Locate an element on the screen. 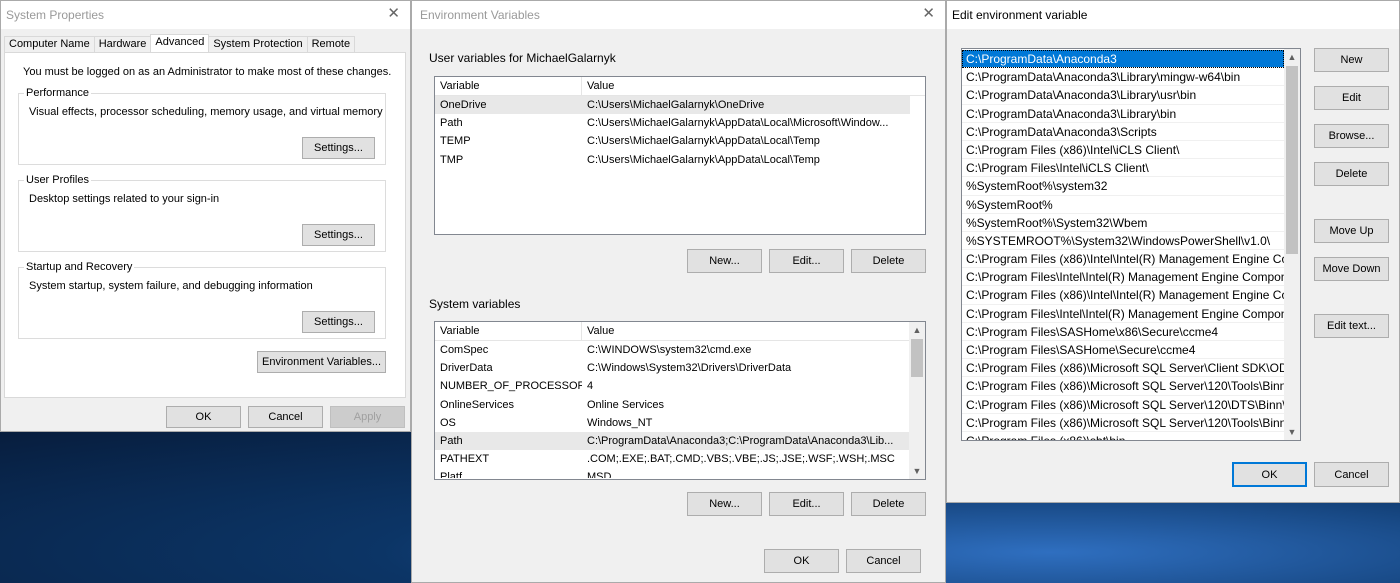  var-name: PATHEXT is located at coordinates (465, 459).